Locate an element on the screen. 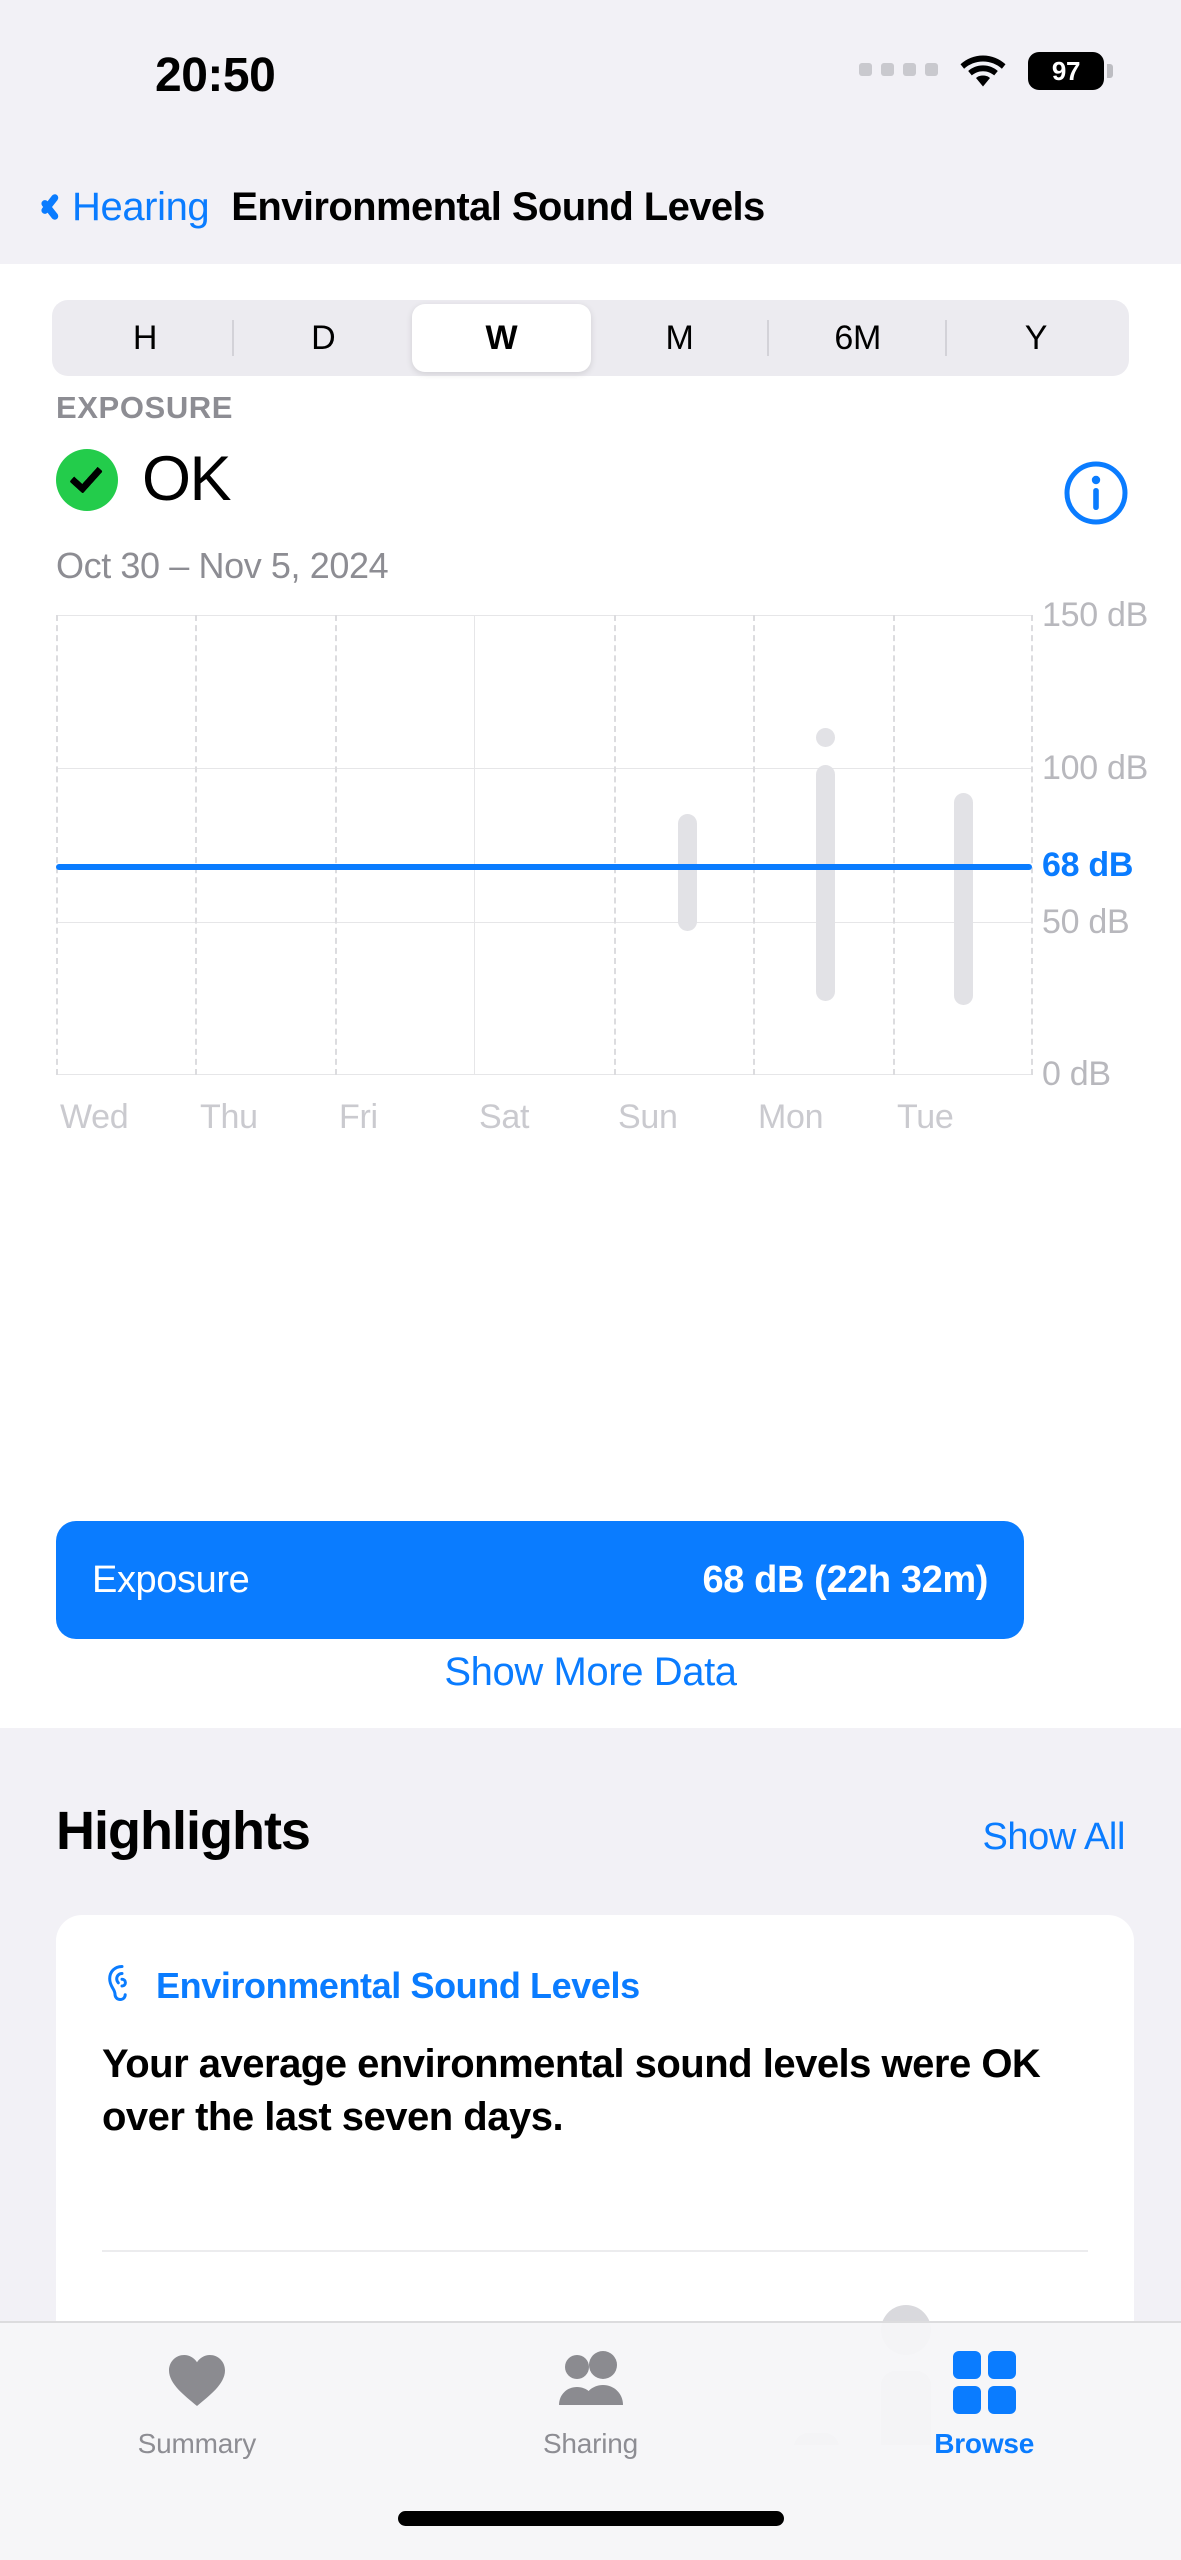  exposure-section-label: EXPOSURE is located at coordinates (145, 407).